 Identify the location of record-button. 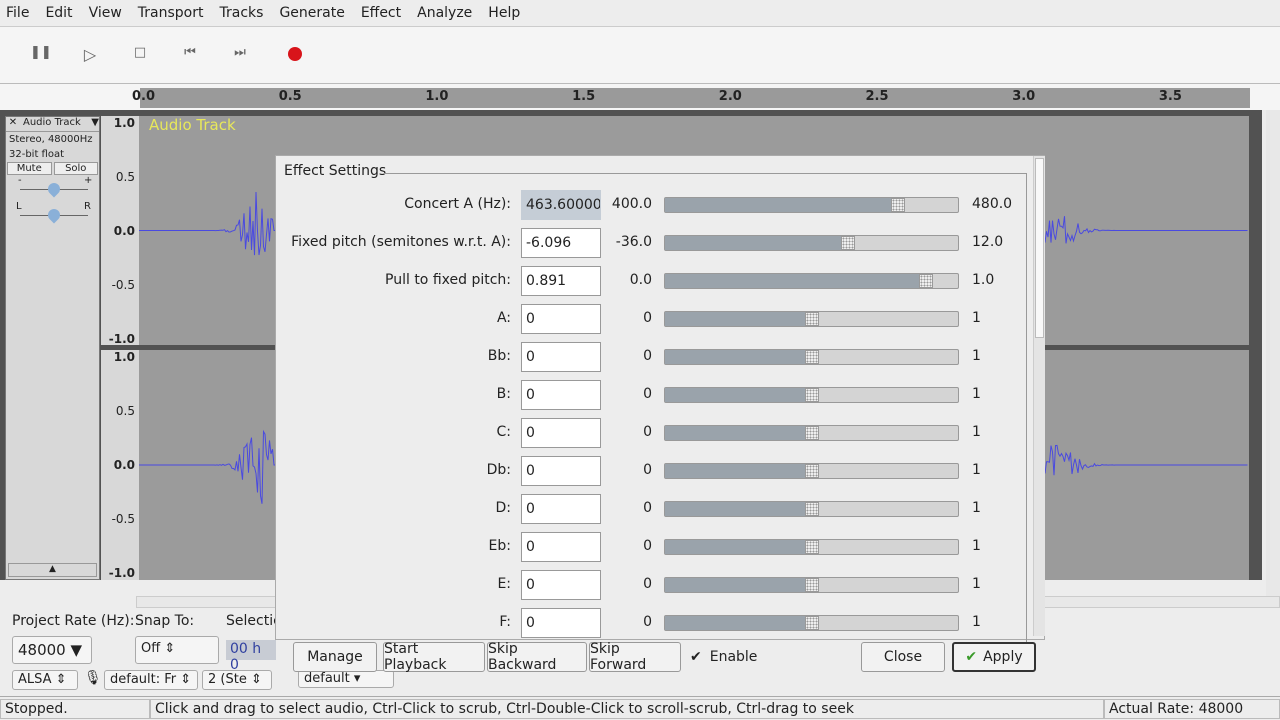
(295, 54).